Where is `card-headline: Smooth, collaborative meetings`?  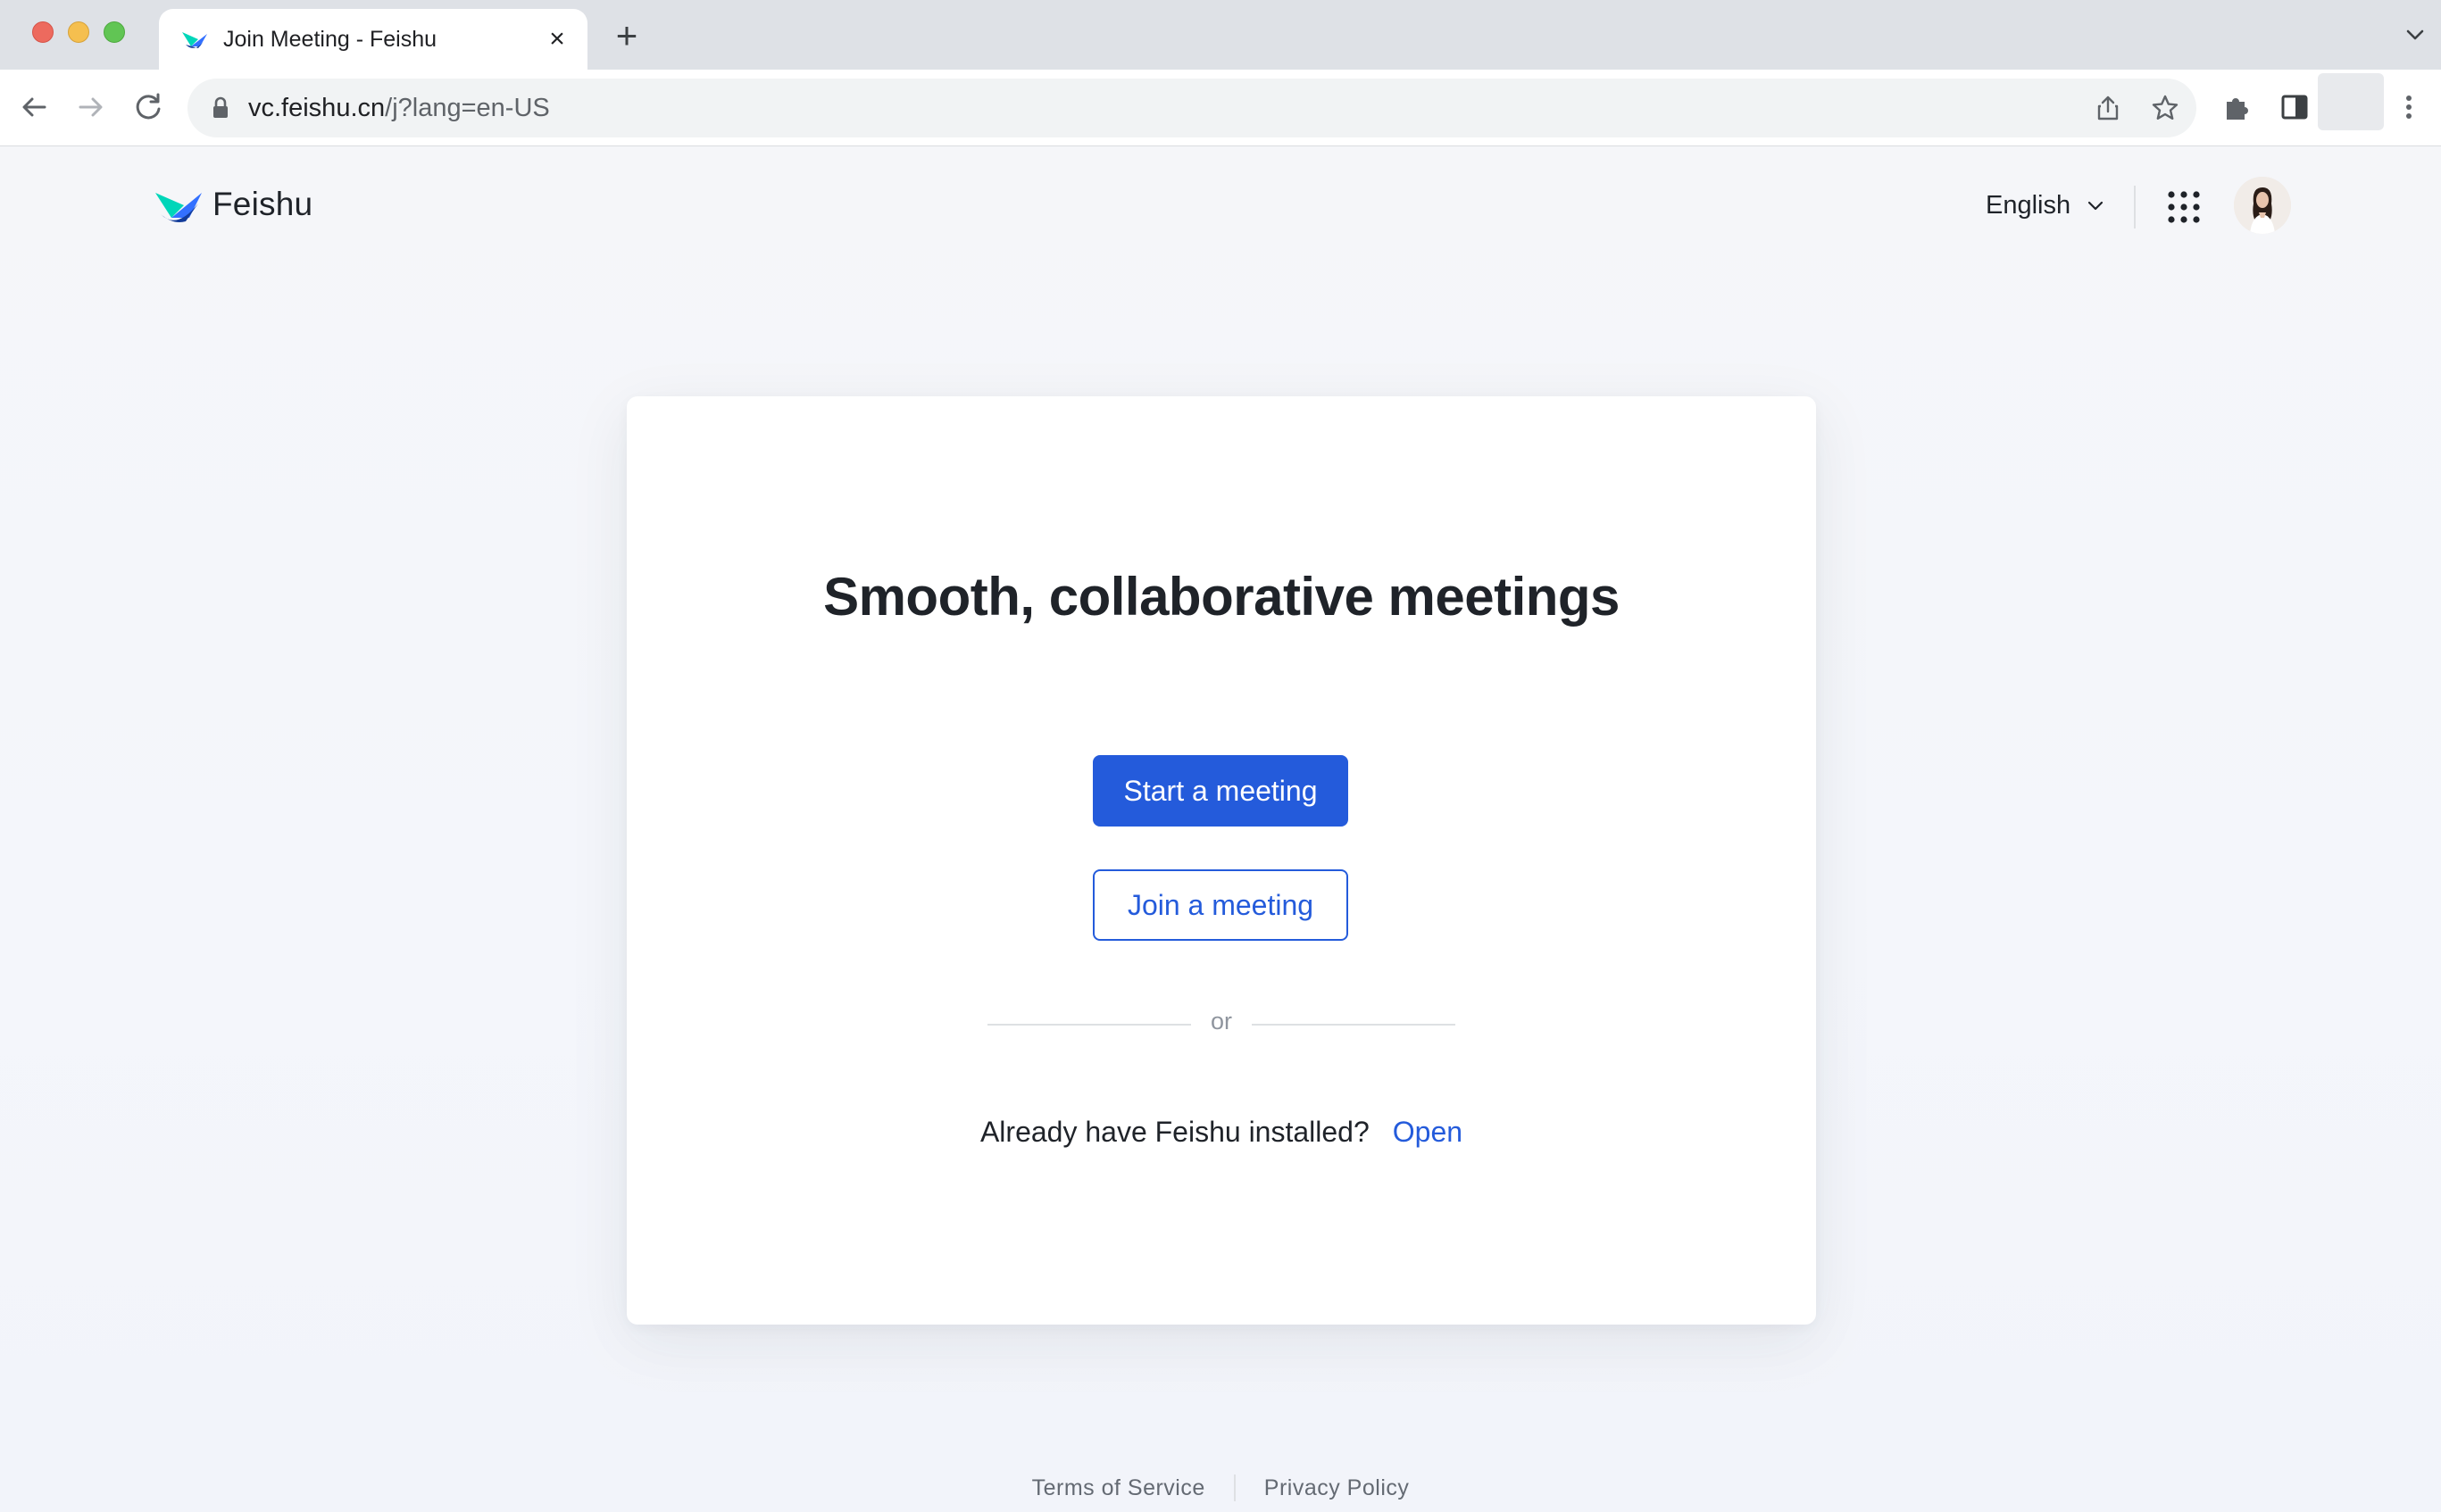
card-headline: Smooth, collaborative meetings is located at coordinates (1222, 597).